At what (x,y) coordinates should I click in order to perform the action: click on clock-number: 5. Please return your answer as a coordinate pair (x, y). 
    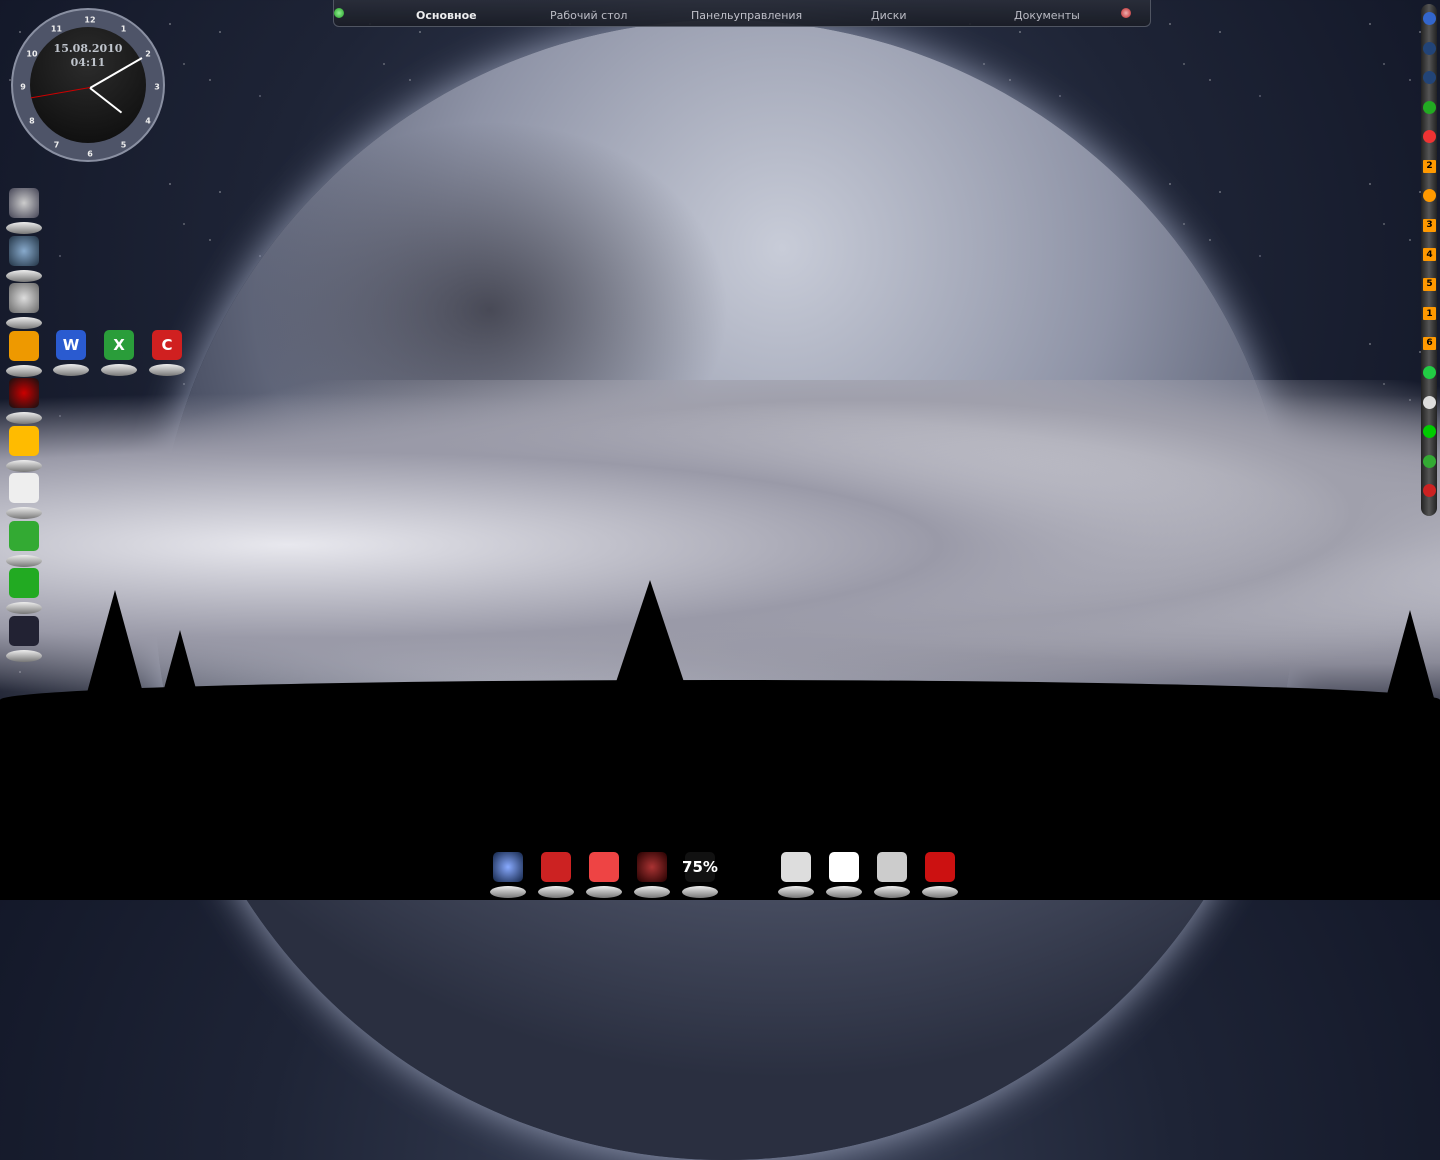
    Looking at the image, I should click on (123, 145).